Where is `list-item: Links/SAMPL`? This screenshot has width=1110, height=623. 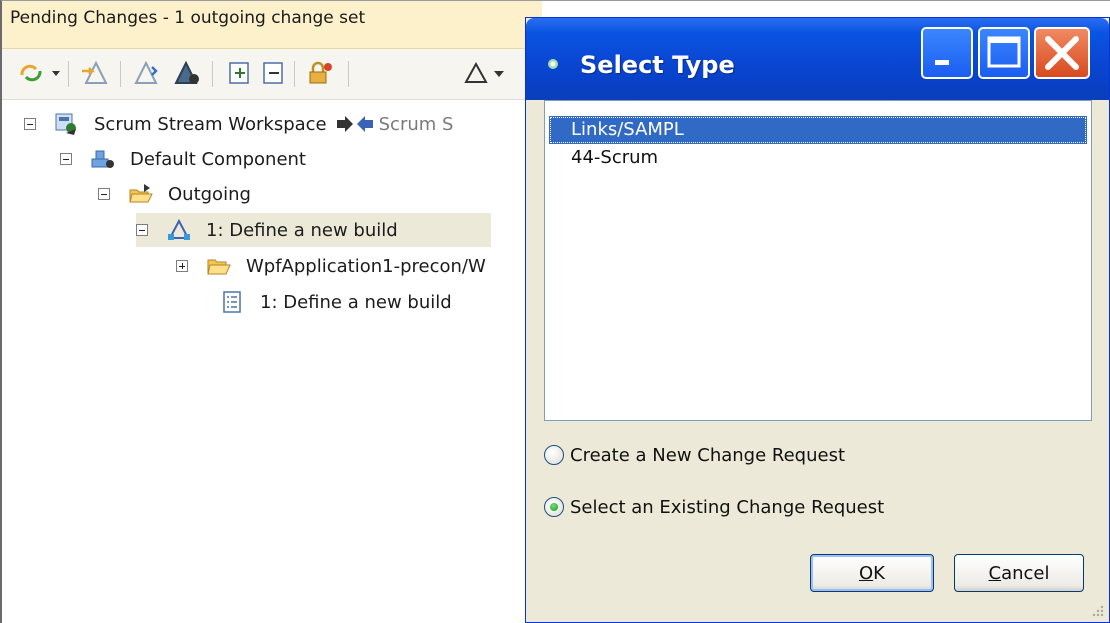
list-item: Links/SAMPL is located at coordinates (818, 130).